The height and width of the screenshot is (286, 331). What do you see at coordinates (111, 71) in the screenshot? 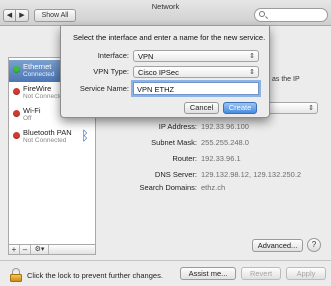
I see `vpn-type-label: VPN Type:` at bounding box center [111, 71].